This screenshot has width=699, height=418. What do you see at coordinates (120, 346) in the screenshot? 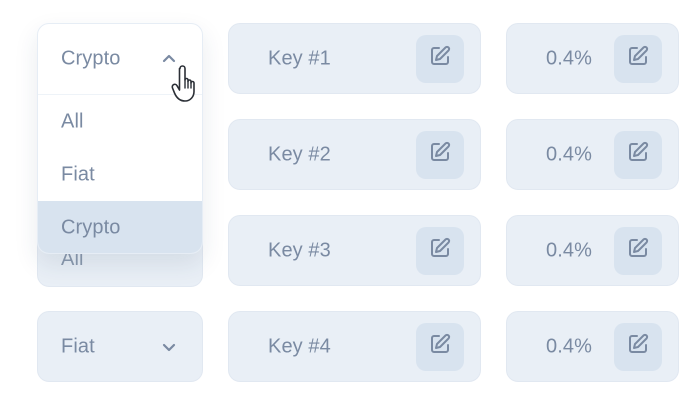
I see `selector-row-4: Fiat` at bounding box center [120, 346].